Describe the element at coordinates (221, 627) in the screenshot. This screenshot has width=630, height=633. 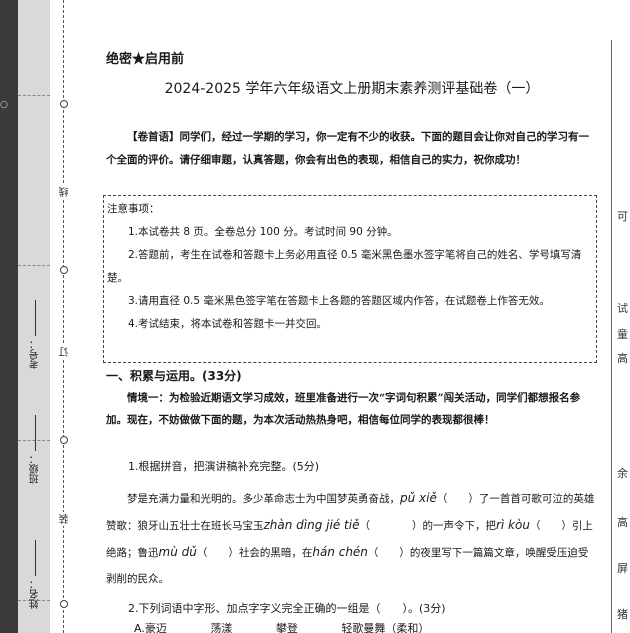
I see `option-word: 荡漾` at that location.